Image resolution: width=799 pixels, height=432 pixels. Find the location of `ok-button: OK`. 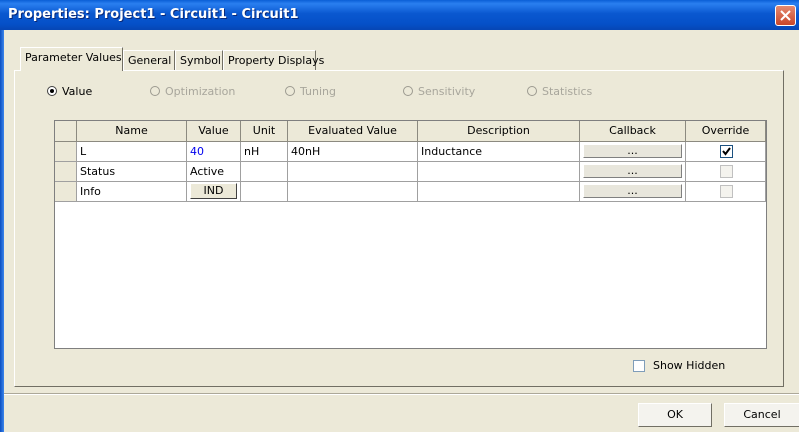

ok-button: OK is located at coordinates (675, 415).